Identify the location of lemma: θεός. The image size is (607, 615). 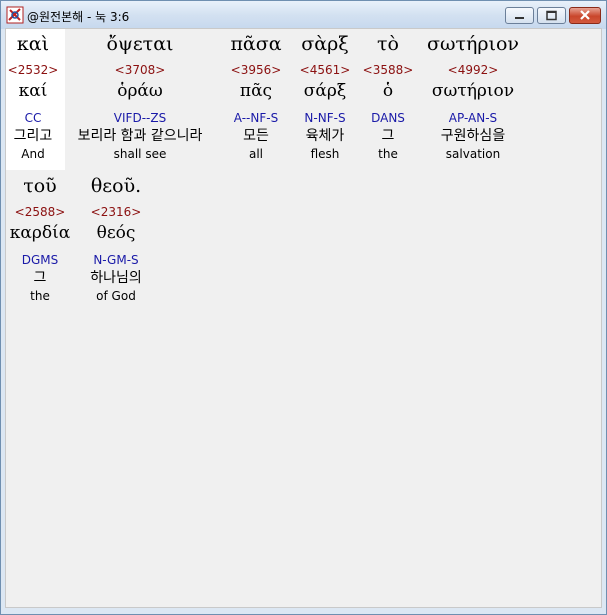
(116, 233).